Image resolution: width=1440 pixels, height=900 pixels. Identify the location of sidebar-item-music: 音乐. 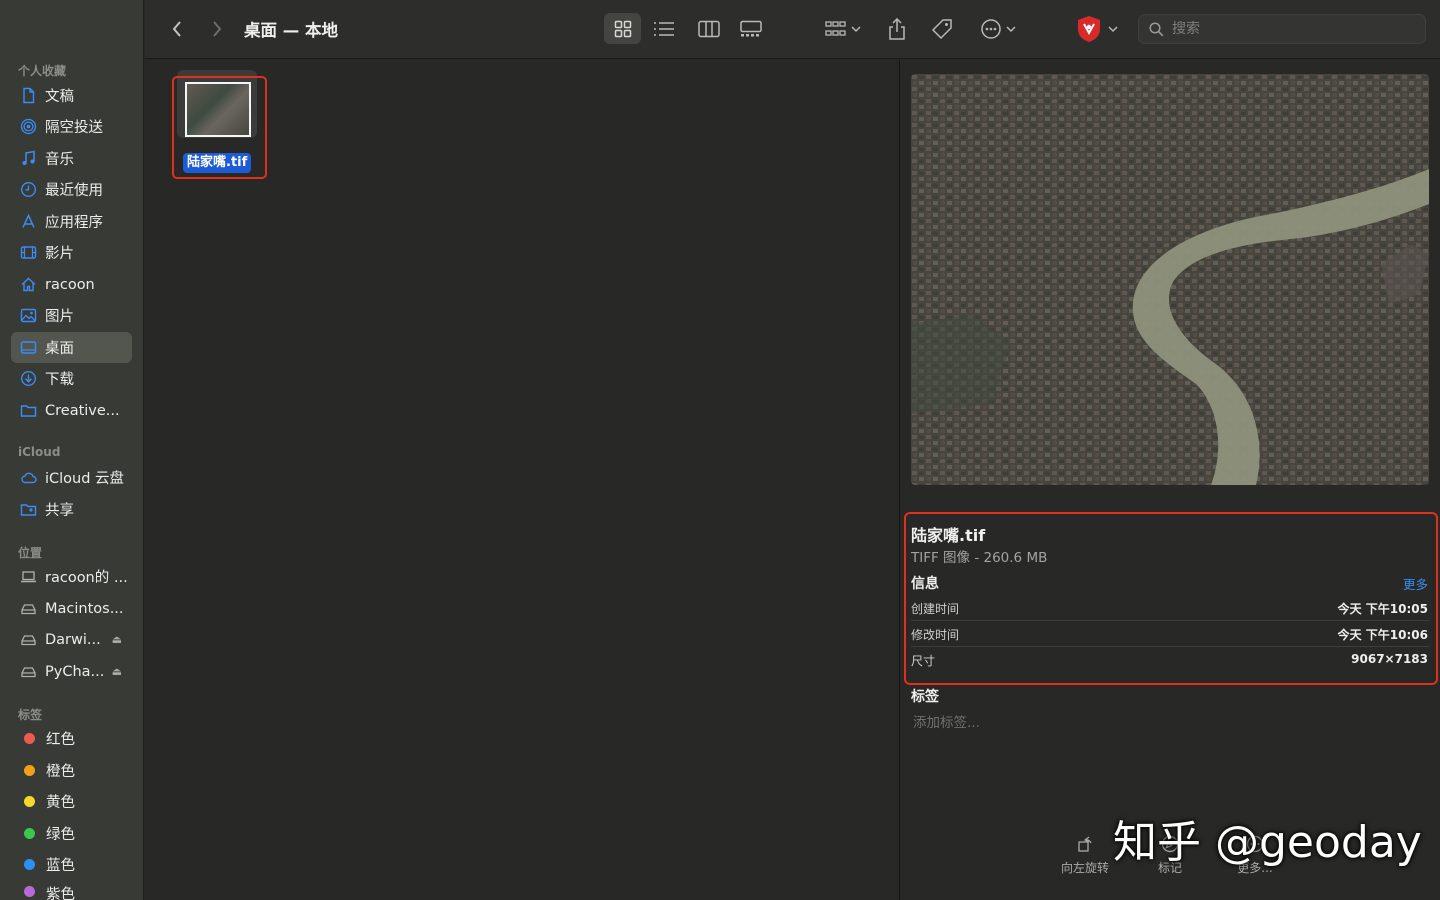
(71, 158).